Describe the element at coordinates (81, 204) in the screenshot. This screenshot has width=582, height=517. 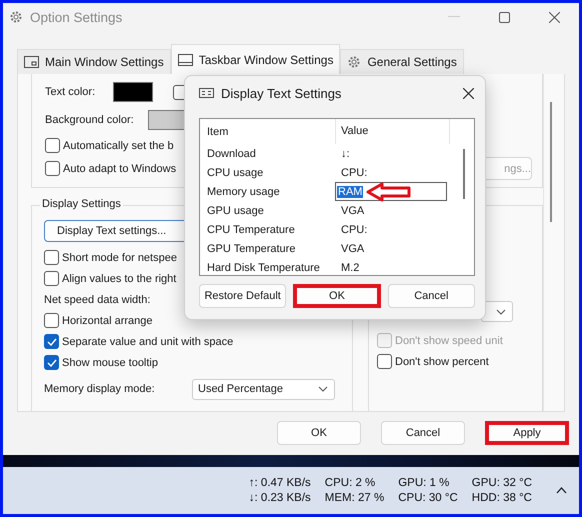
I see `group-title: Display Settings` at that location.